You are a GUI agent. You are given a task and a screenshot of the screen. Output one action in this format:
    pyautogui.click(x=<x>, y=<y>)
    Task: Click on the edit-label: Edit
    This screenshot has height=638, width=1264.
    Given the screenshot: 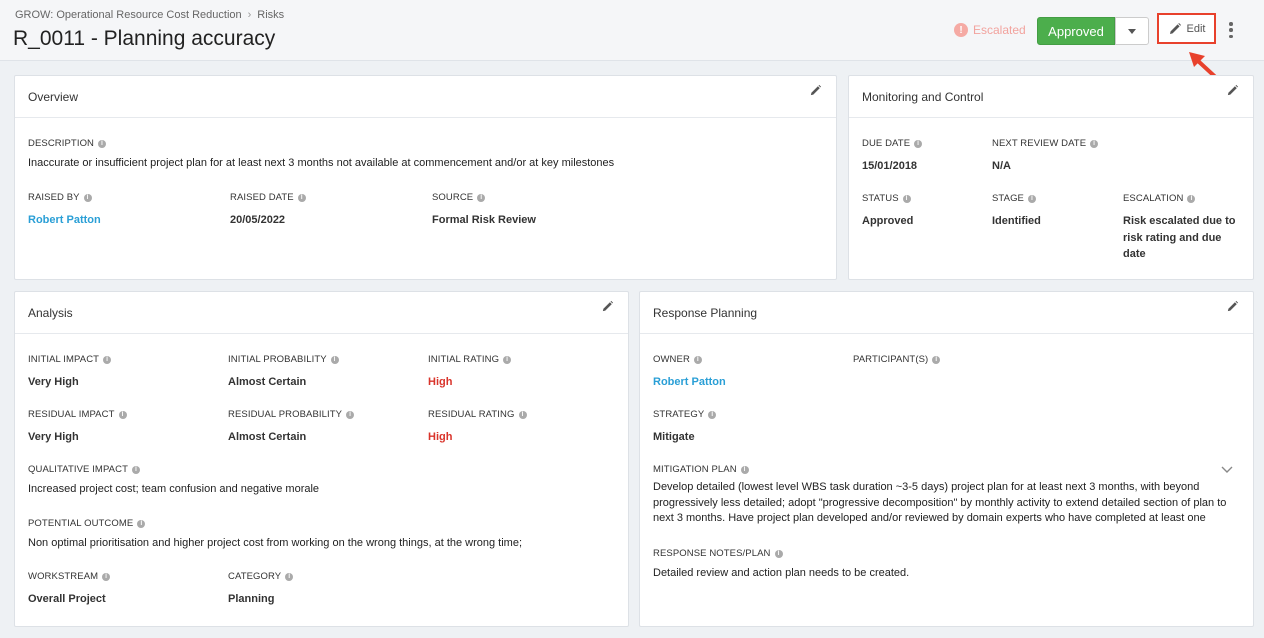 What is the action you would take?
    pyautogui.click(x=1196, y=28)
    